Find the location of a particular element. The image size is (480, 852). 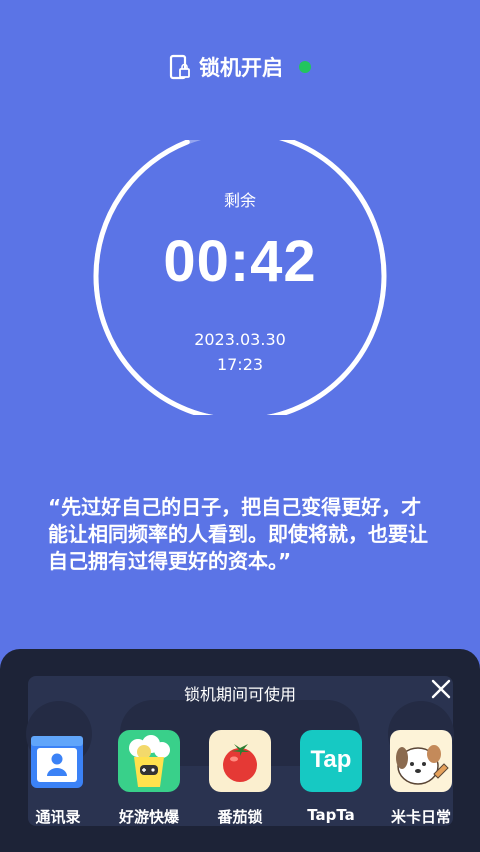

lock-status-label: 锁机开启 is located at coordinates (241, 68).